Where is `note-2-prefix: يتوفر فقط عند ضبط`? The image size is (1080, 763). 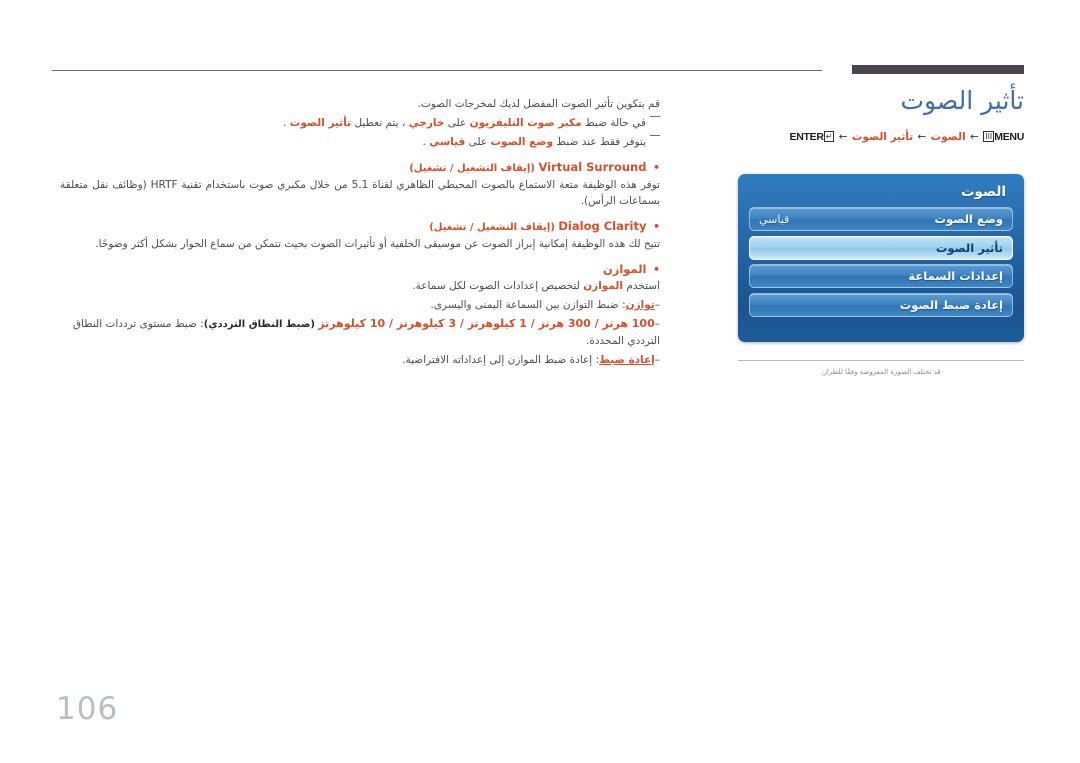 note-2-prefix: يتوفر فقط عند ضبط is located at coordinates (601, 142).